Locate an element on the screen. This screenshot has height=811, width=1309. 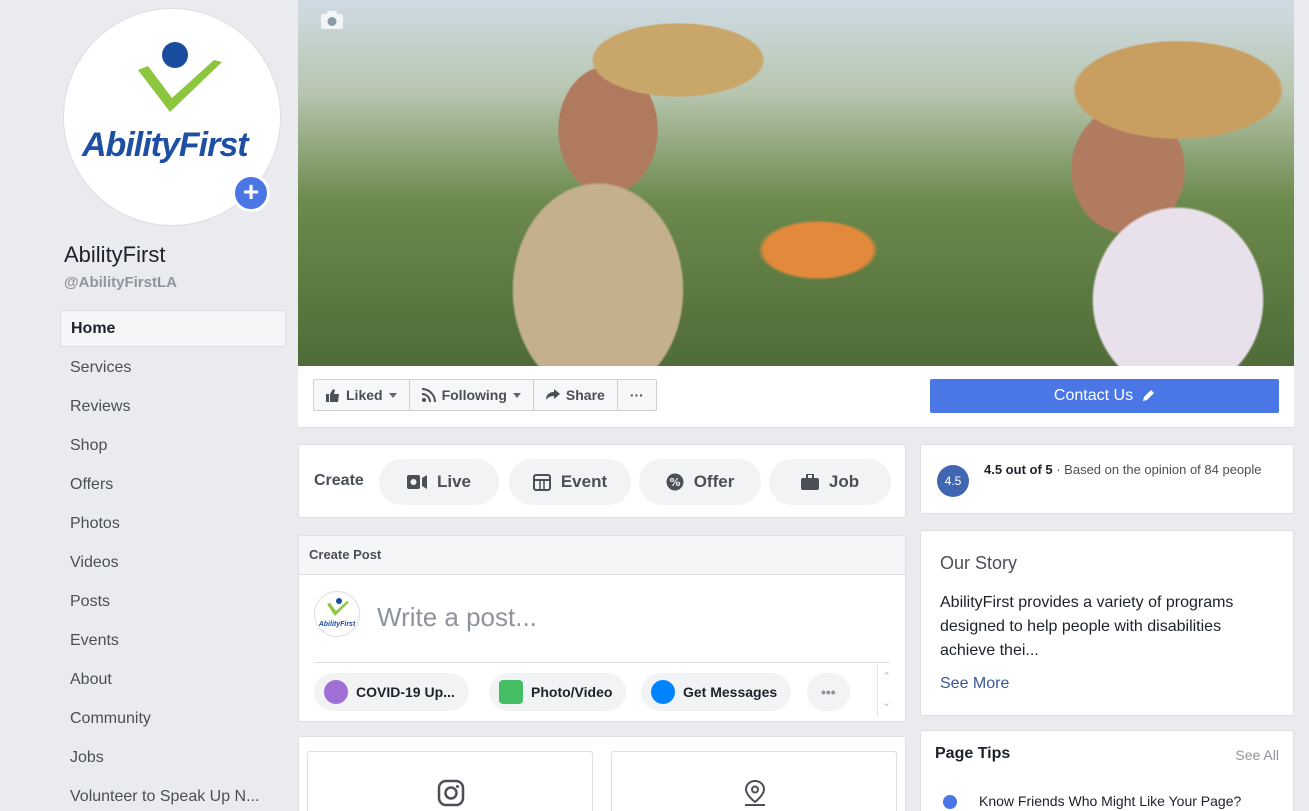
logo-text: AbilityFirst is located at coordinates (165, 145).